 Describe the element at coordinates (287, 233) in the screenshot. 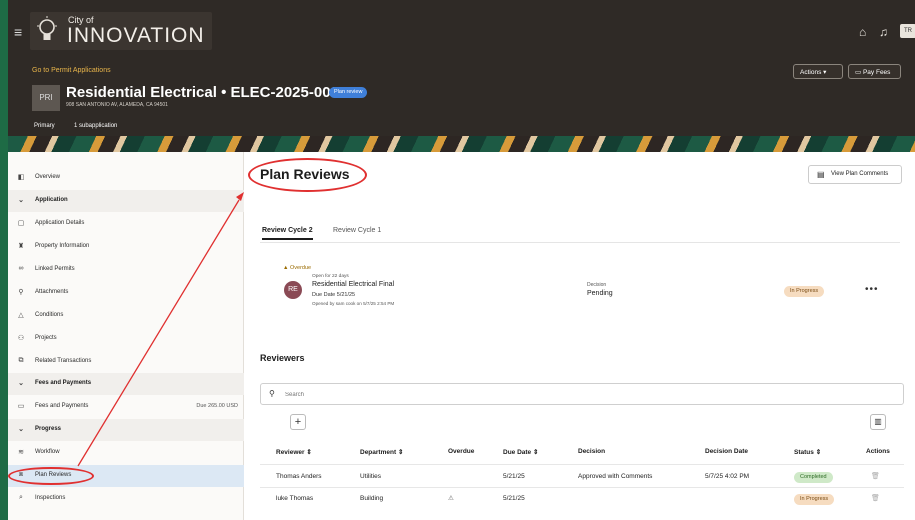

I see `tab-review-cycle-2: Review Cycle 2` at that location.